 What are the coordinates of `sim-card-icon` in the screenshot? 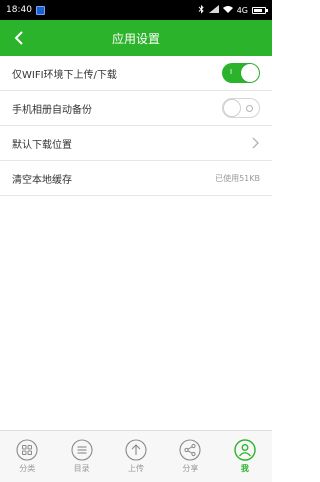 It's located at (40, 10).